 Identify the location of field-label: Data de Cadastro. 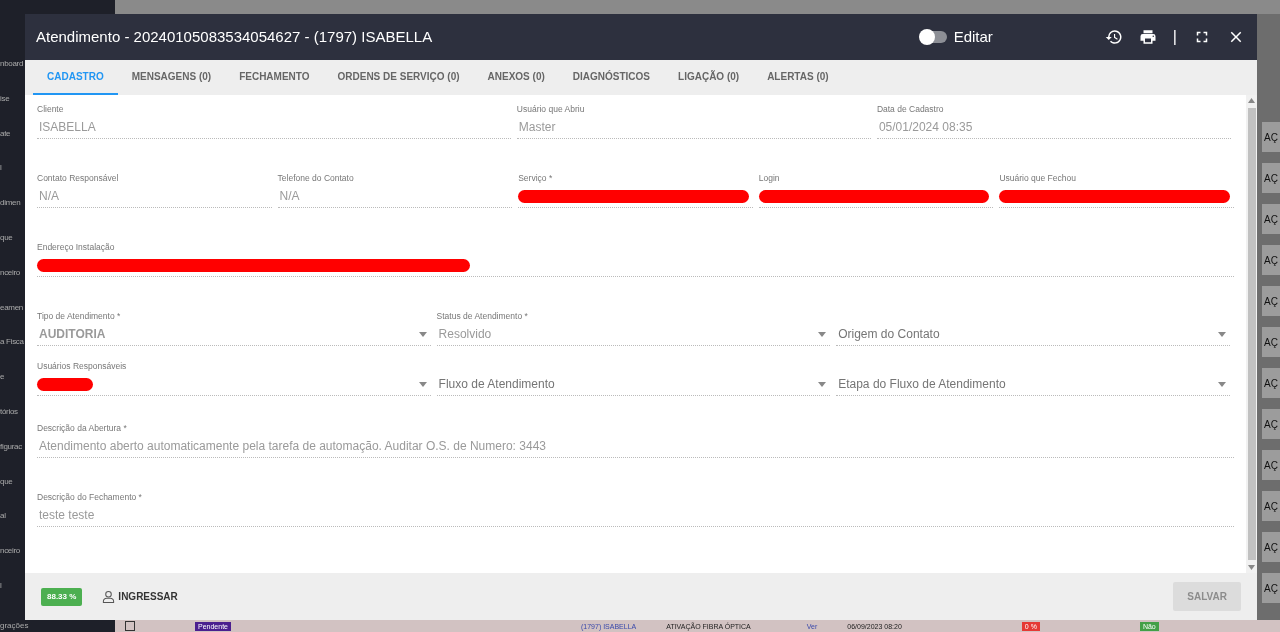
(910, 109).